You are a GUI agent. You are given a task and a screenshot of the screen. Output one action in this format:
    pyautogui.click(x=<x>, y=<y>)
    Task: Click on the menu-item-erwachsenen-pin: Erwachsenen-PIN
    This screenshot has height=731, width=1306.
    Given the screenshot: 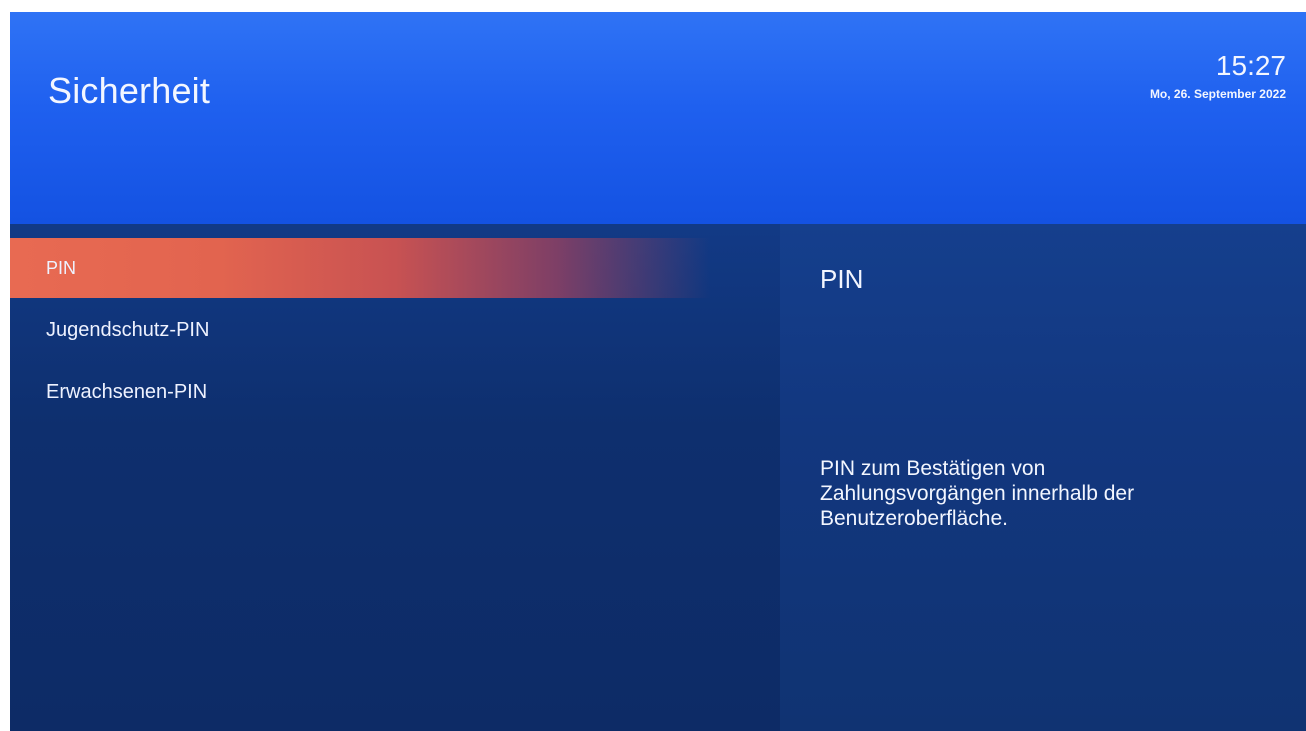 What is the action you would take?
    pyautogui.click(x=360, y=392)
    